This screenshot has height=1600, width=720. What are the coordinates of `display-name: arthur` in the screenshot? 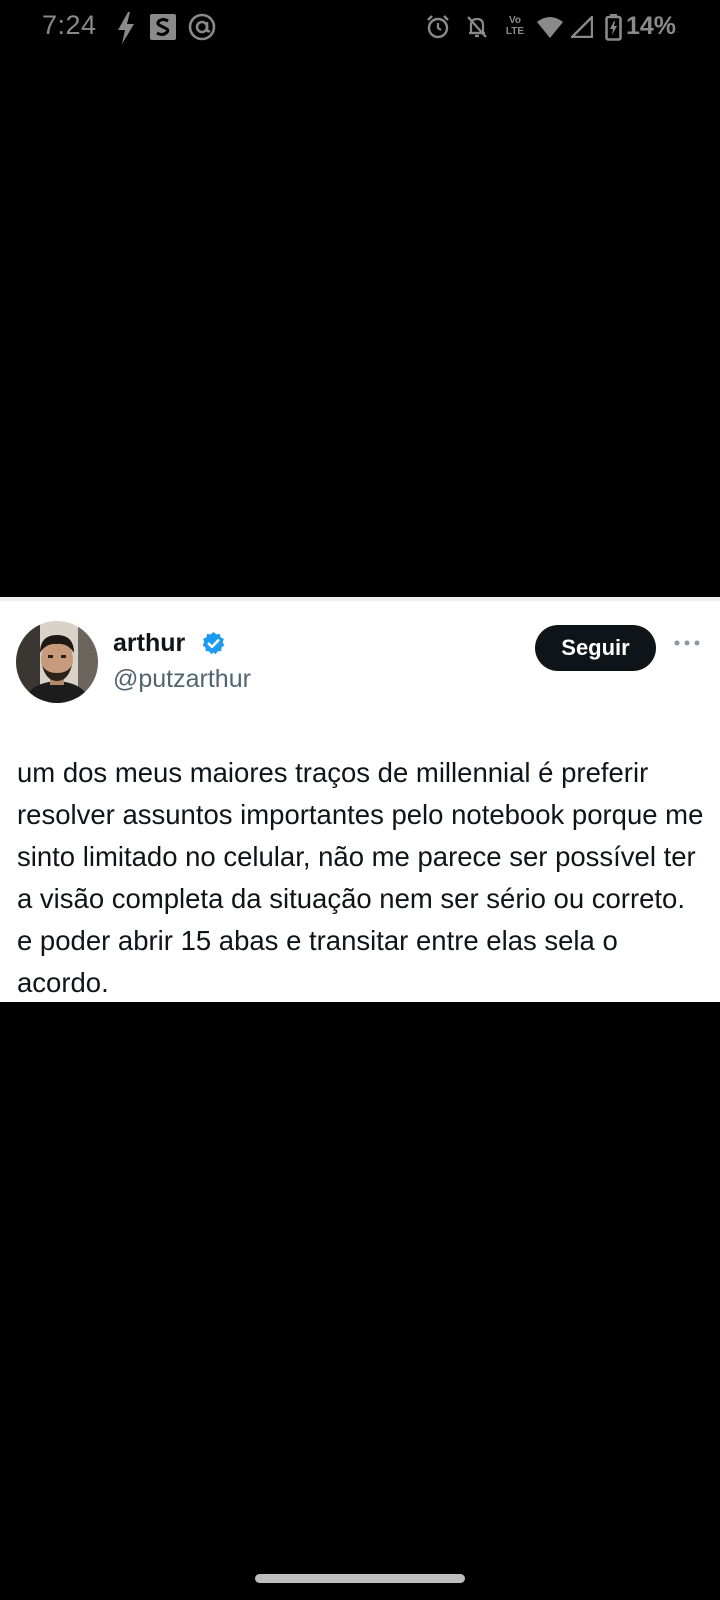 It's located at (149, 643).